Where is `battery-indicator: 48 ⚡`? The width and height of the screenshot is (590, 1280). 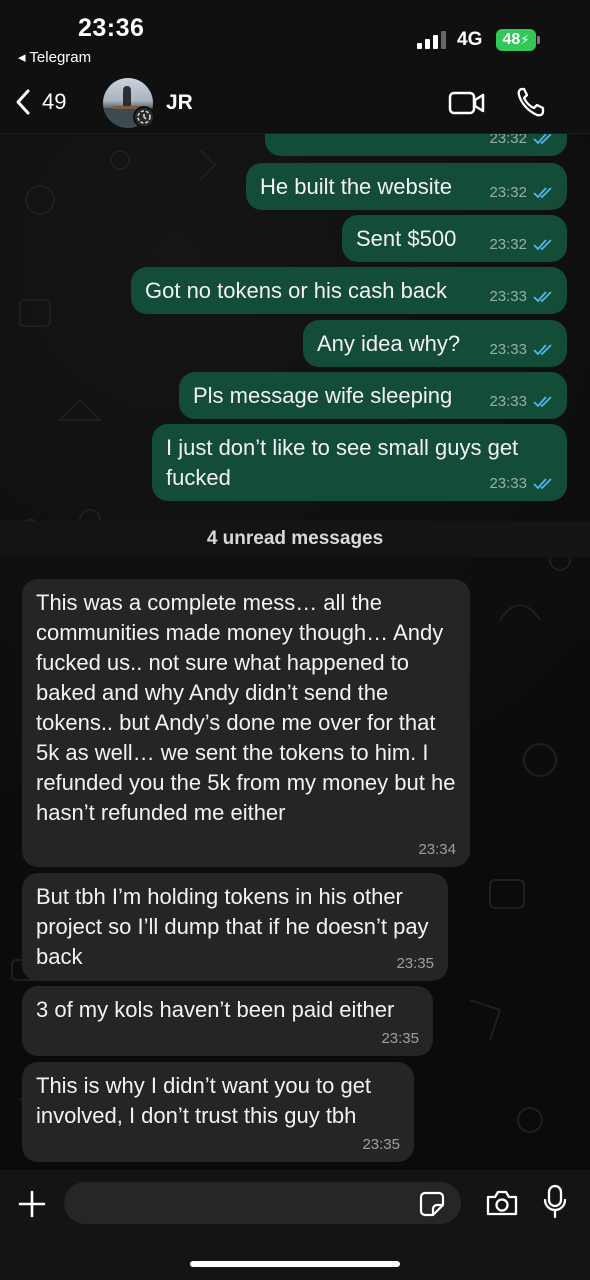 battery-indicator: 48 ⚡ is located at coordinates (518, 40).